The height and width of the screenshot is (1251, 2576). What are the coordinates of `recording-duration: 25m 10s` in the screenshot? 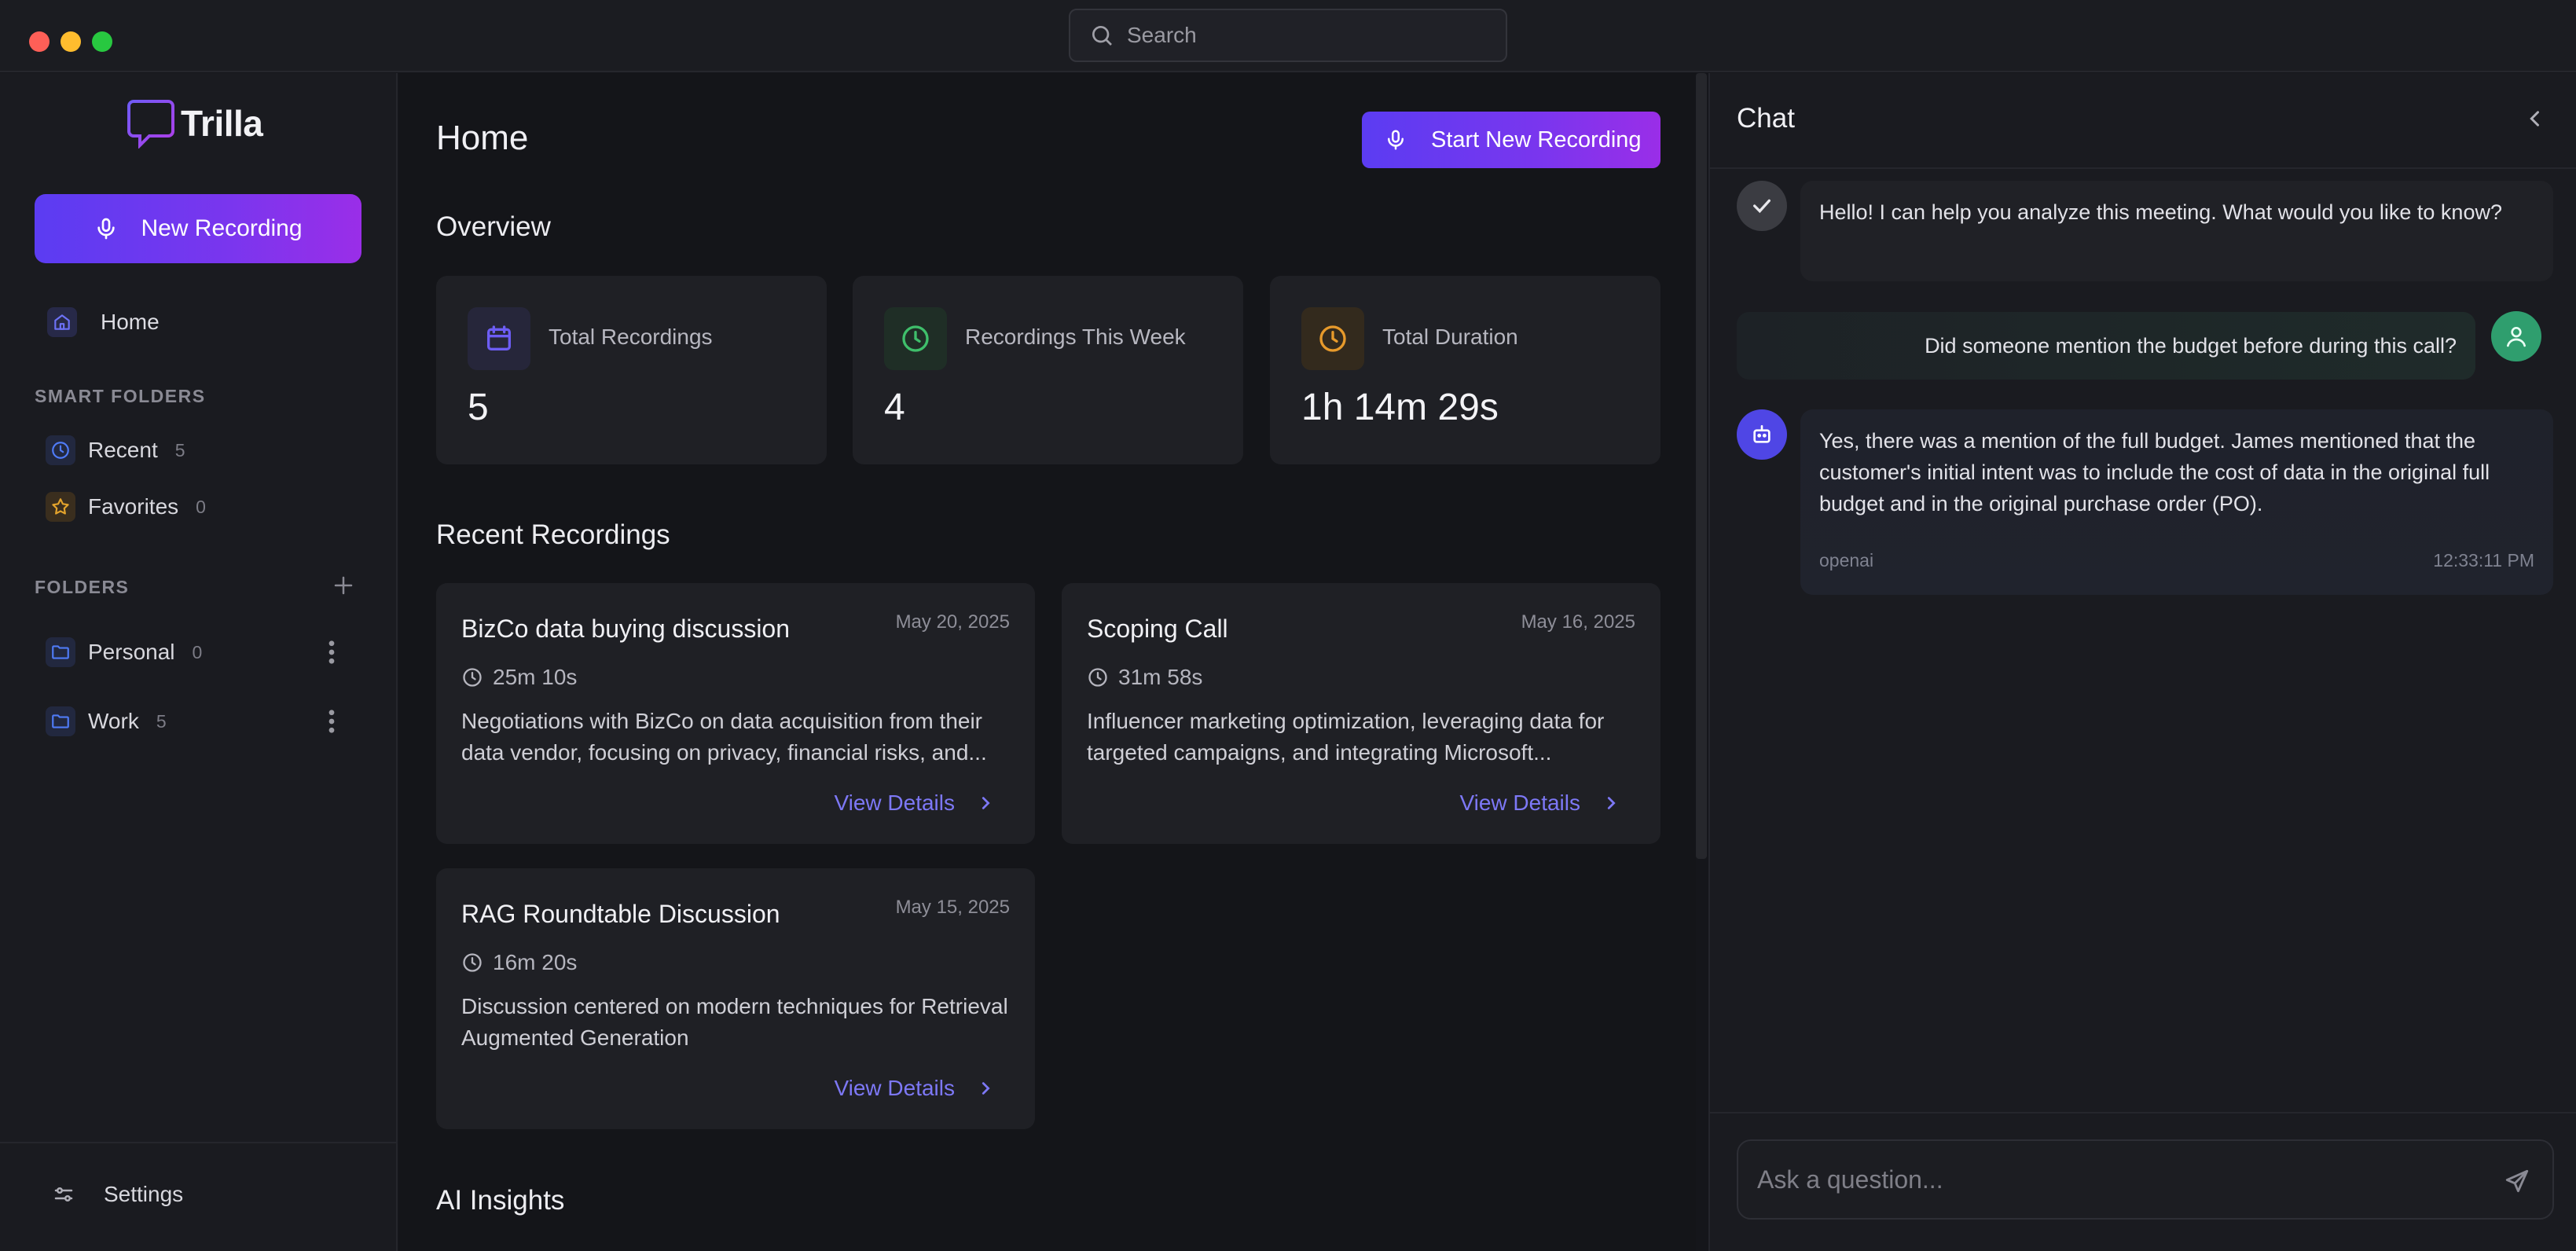 It's located at (519, 678).